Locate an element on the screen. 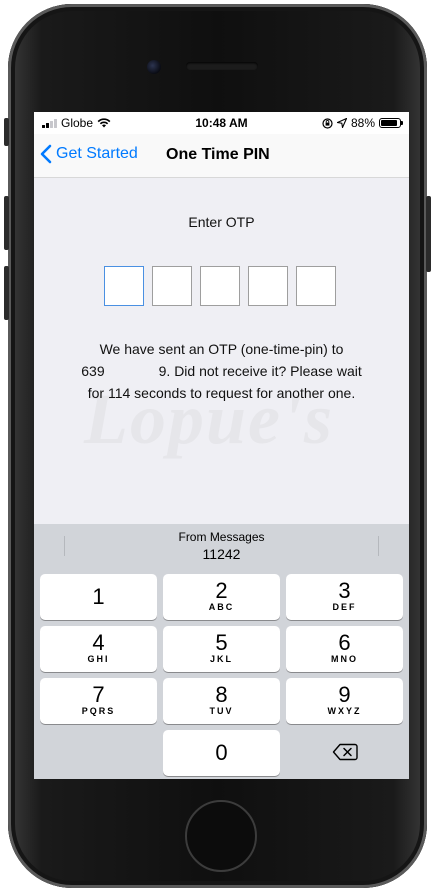 The width and height of the screenshot is (435, 892). orientation-lock-icon is located at coordinates (327, 123).